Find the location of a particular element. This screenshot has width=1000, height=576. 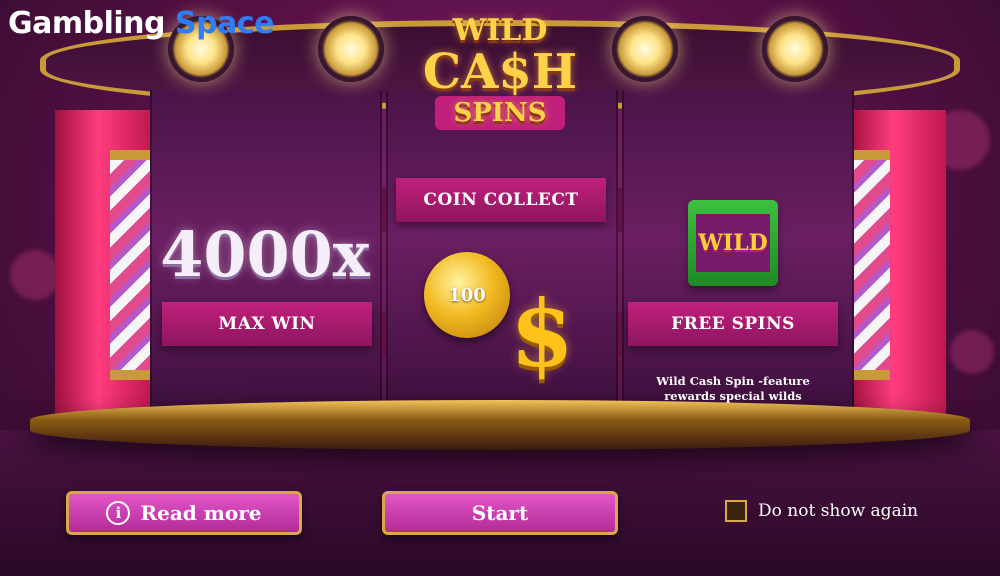

read-more-label: Read more is located at coordinates (201, 513).